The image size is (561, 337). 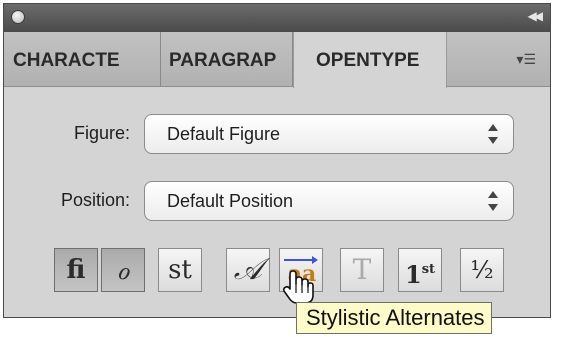 What do you see at coordinates (298, 287) in the screenshot?
I see `hand-cursor-icon` at bounding box center [298, 287].